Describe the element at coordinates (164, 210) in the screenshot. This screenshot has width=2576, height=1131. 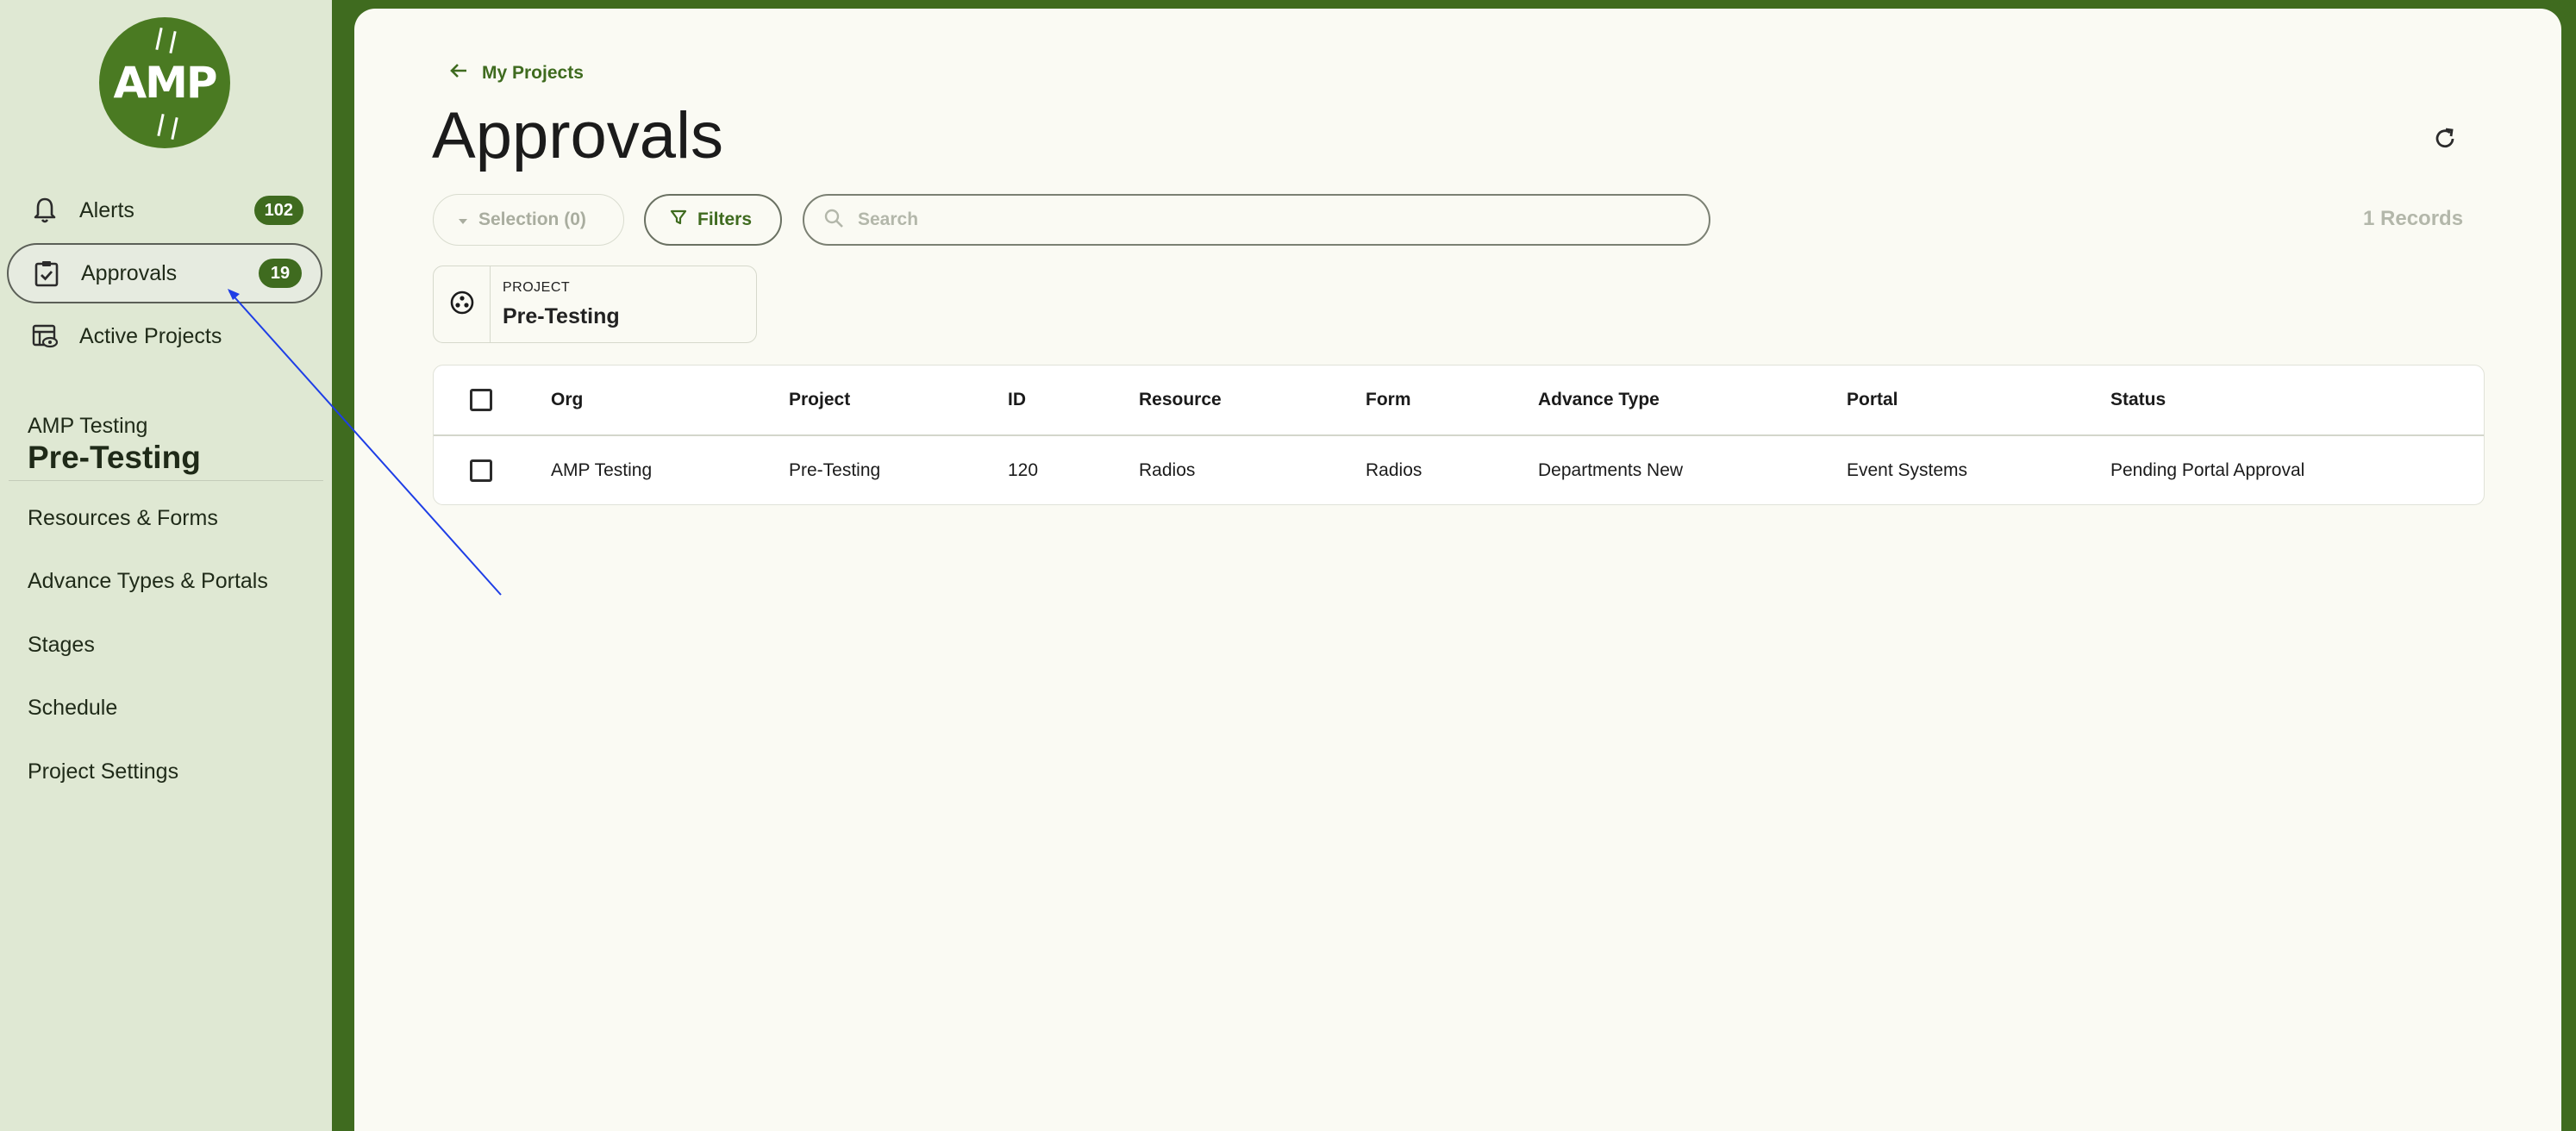
I see `sidebar-item-alerts: Alerts 102` at that location.